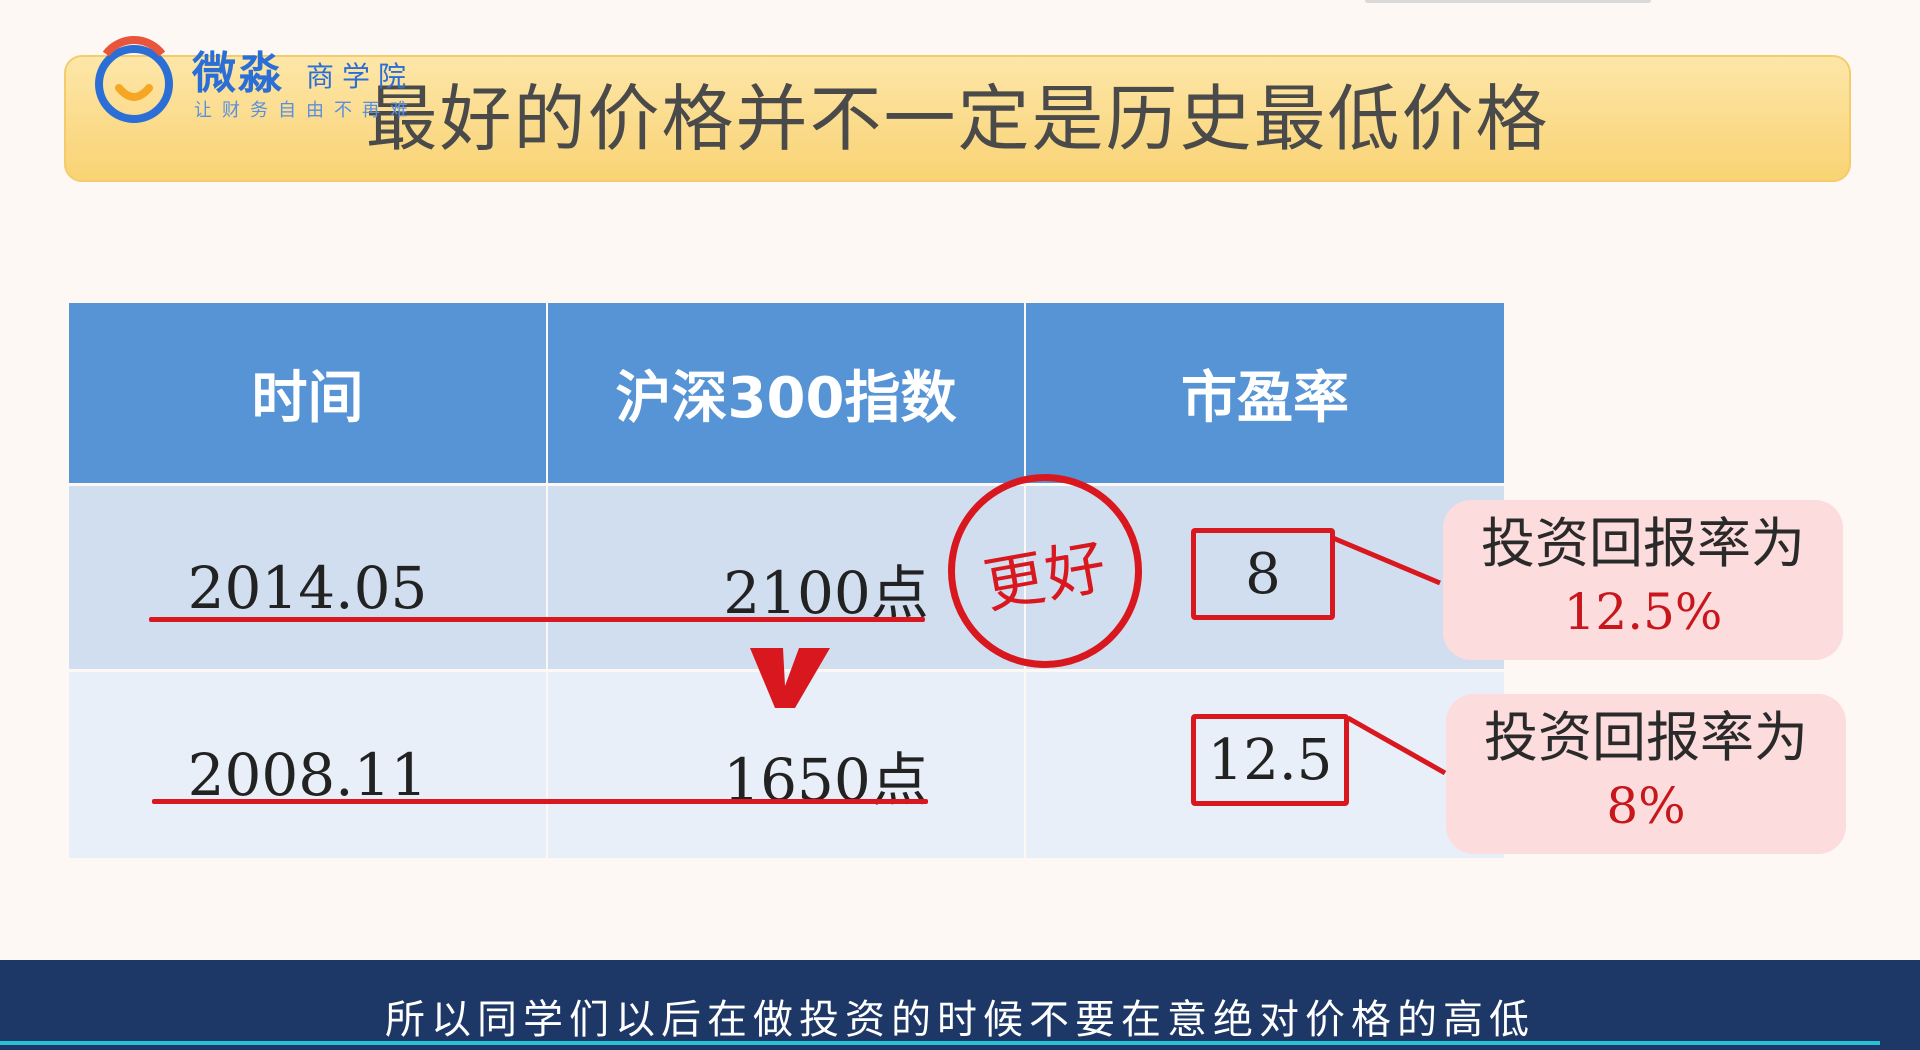 This screenshot has height=1050, width=1920. Describe the element at coordinates (307, 393) in the screenshot. I see `header-date: 时间` at that location.